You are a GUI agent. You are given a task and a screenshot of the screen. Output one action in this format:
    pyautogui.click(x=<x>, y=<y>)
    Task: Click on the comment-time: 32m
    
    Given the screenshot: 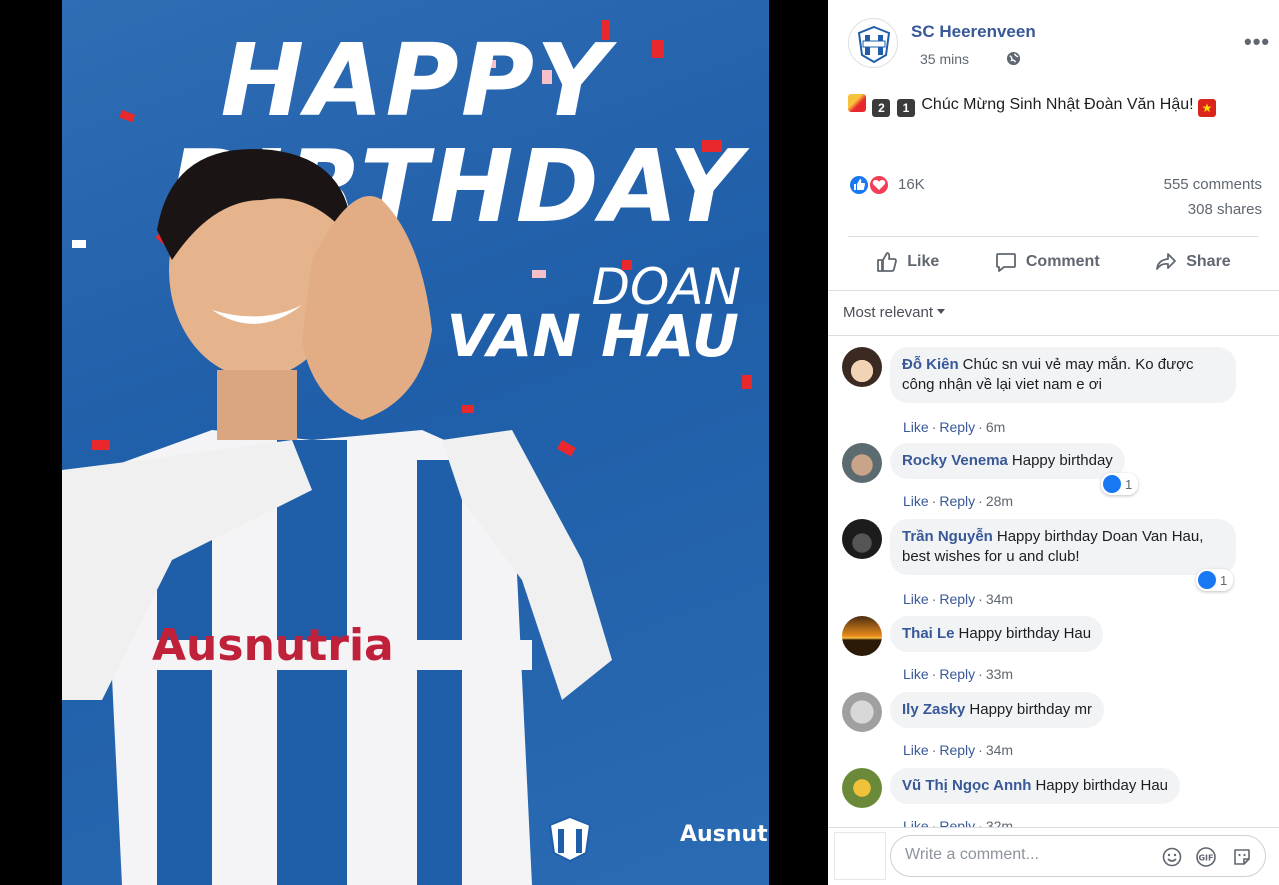 What is the action you would take?
    pyautogui.click(x=999, y=822)
    